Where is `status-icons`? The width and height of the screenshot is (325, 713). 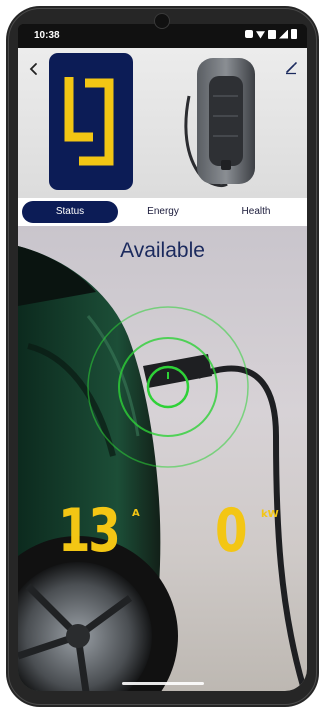
status-icons is located at coordinates (271, 34).